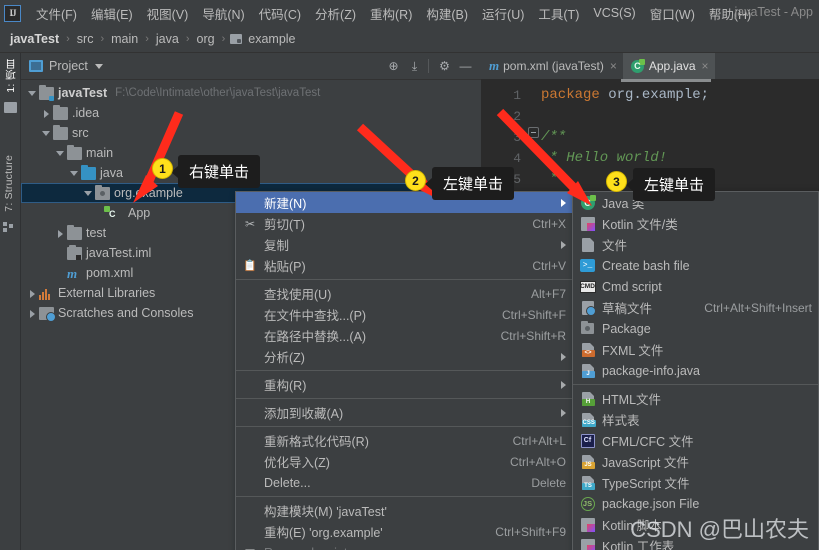 This screenshot has height=550, width=819. I want to click on cfml-icon: Cf, so click(587, 440).